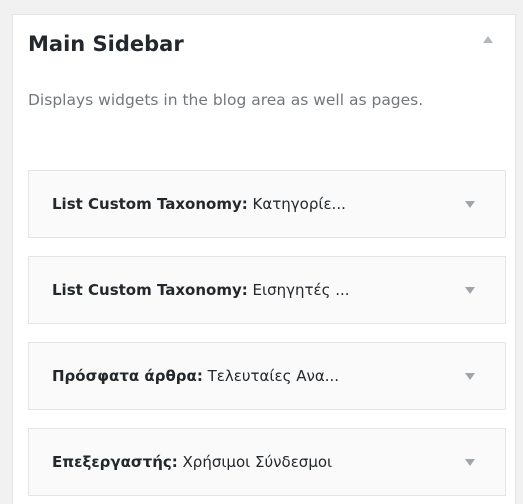 The height and width of the screenshot is (504, 523). What do you see at coordinates (106, 44) in the screenshot?
I see `sidebar-title: Main Sidebar` at bounding box center [106, 44].